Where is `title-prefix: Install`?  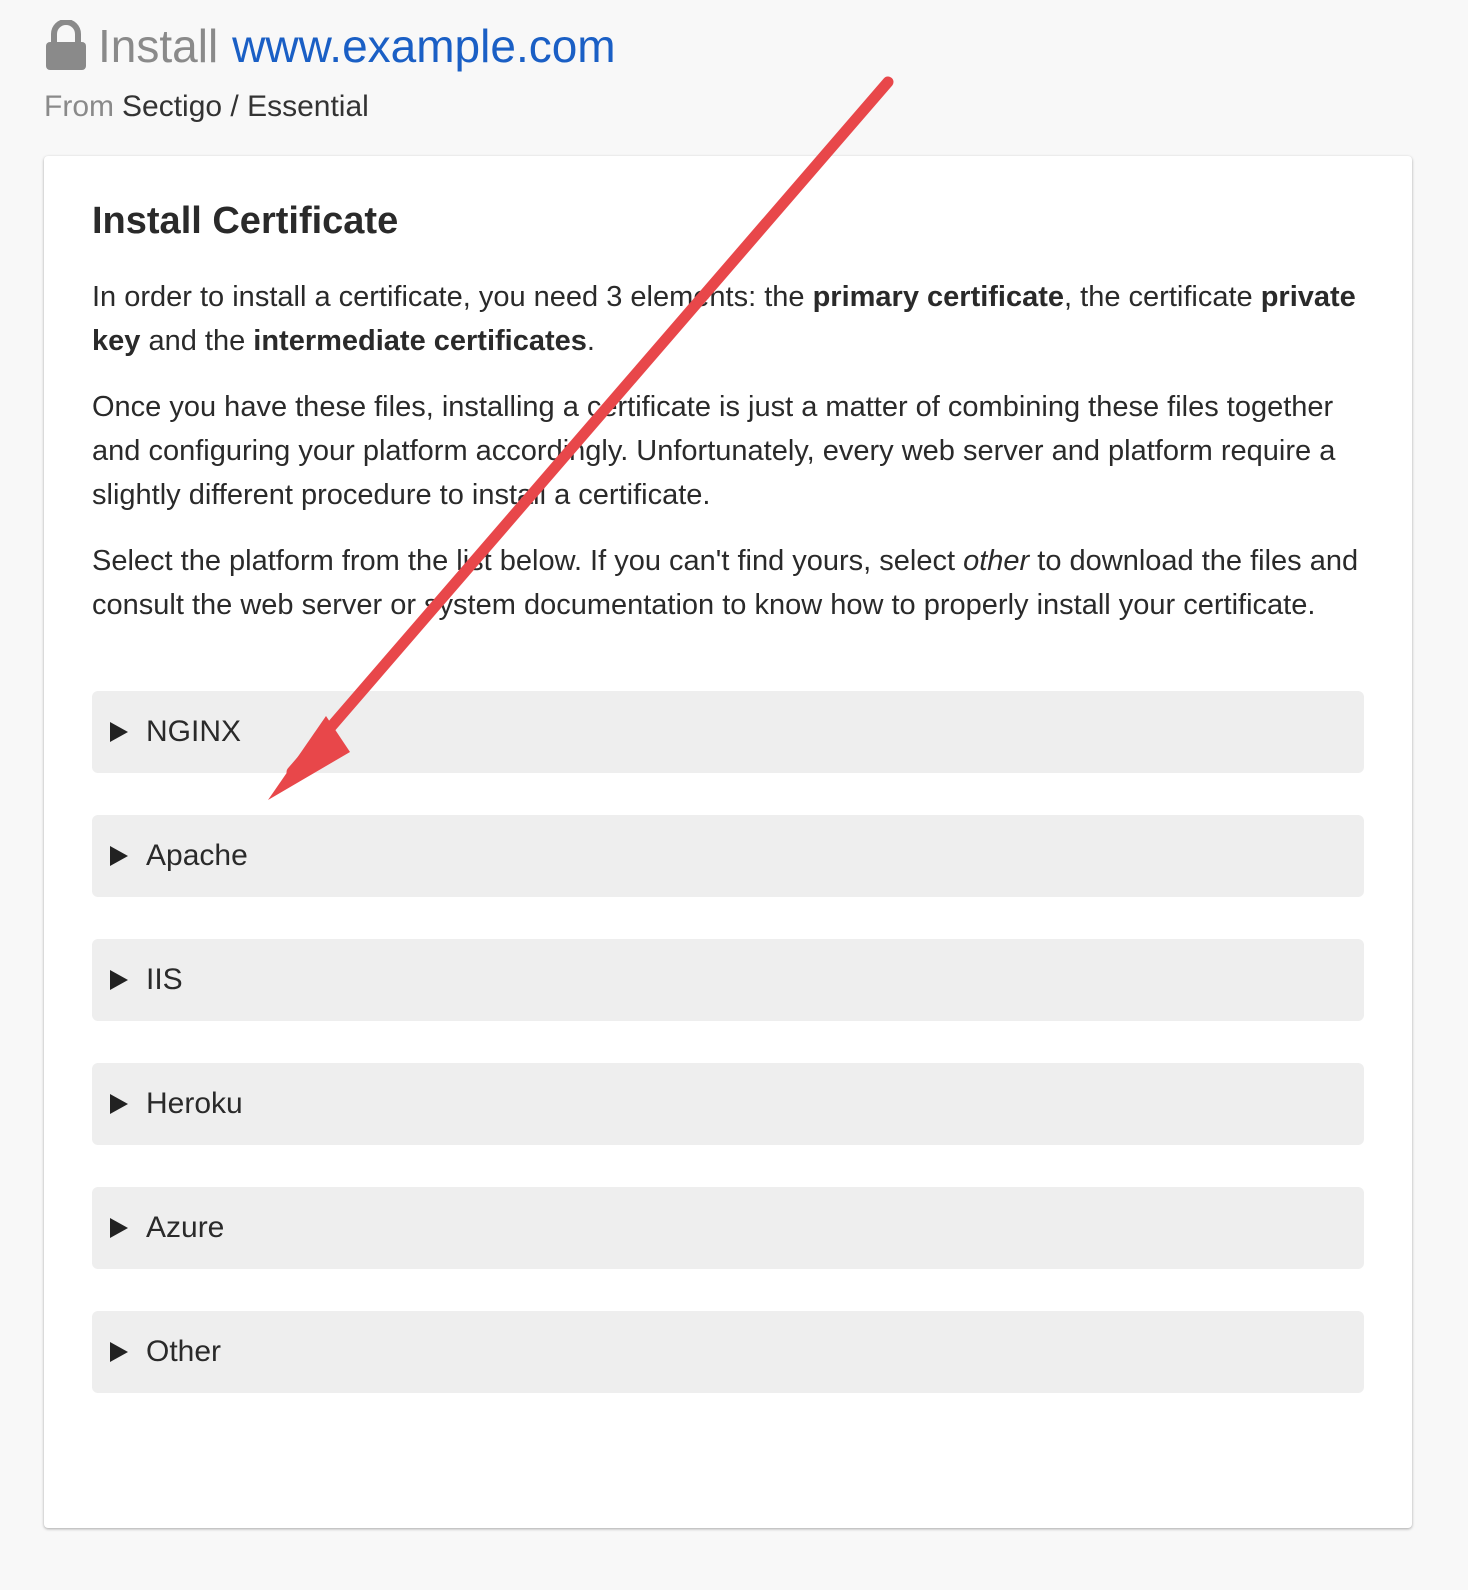
title-prefix: Install is located at coordinates (158, 46).